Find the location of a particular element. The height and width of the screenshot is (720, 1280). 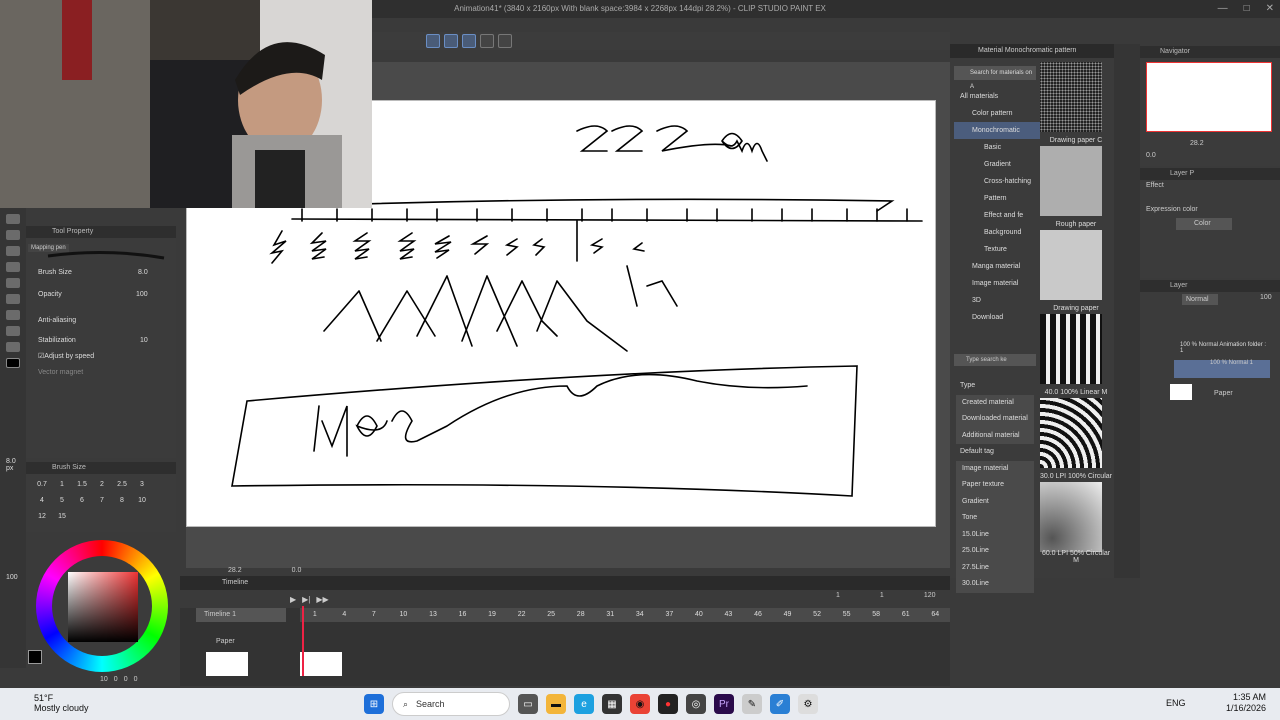

material-list-item: Gradient is located at coordinates (995, 501).